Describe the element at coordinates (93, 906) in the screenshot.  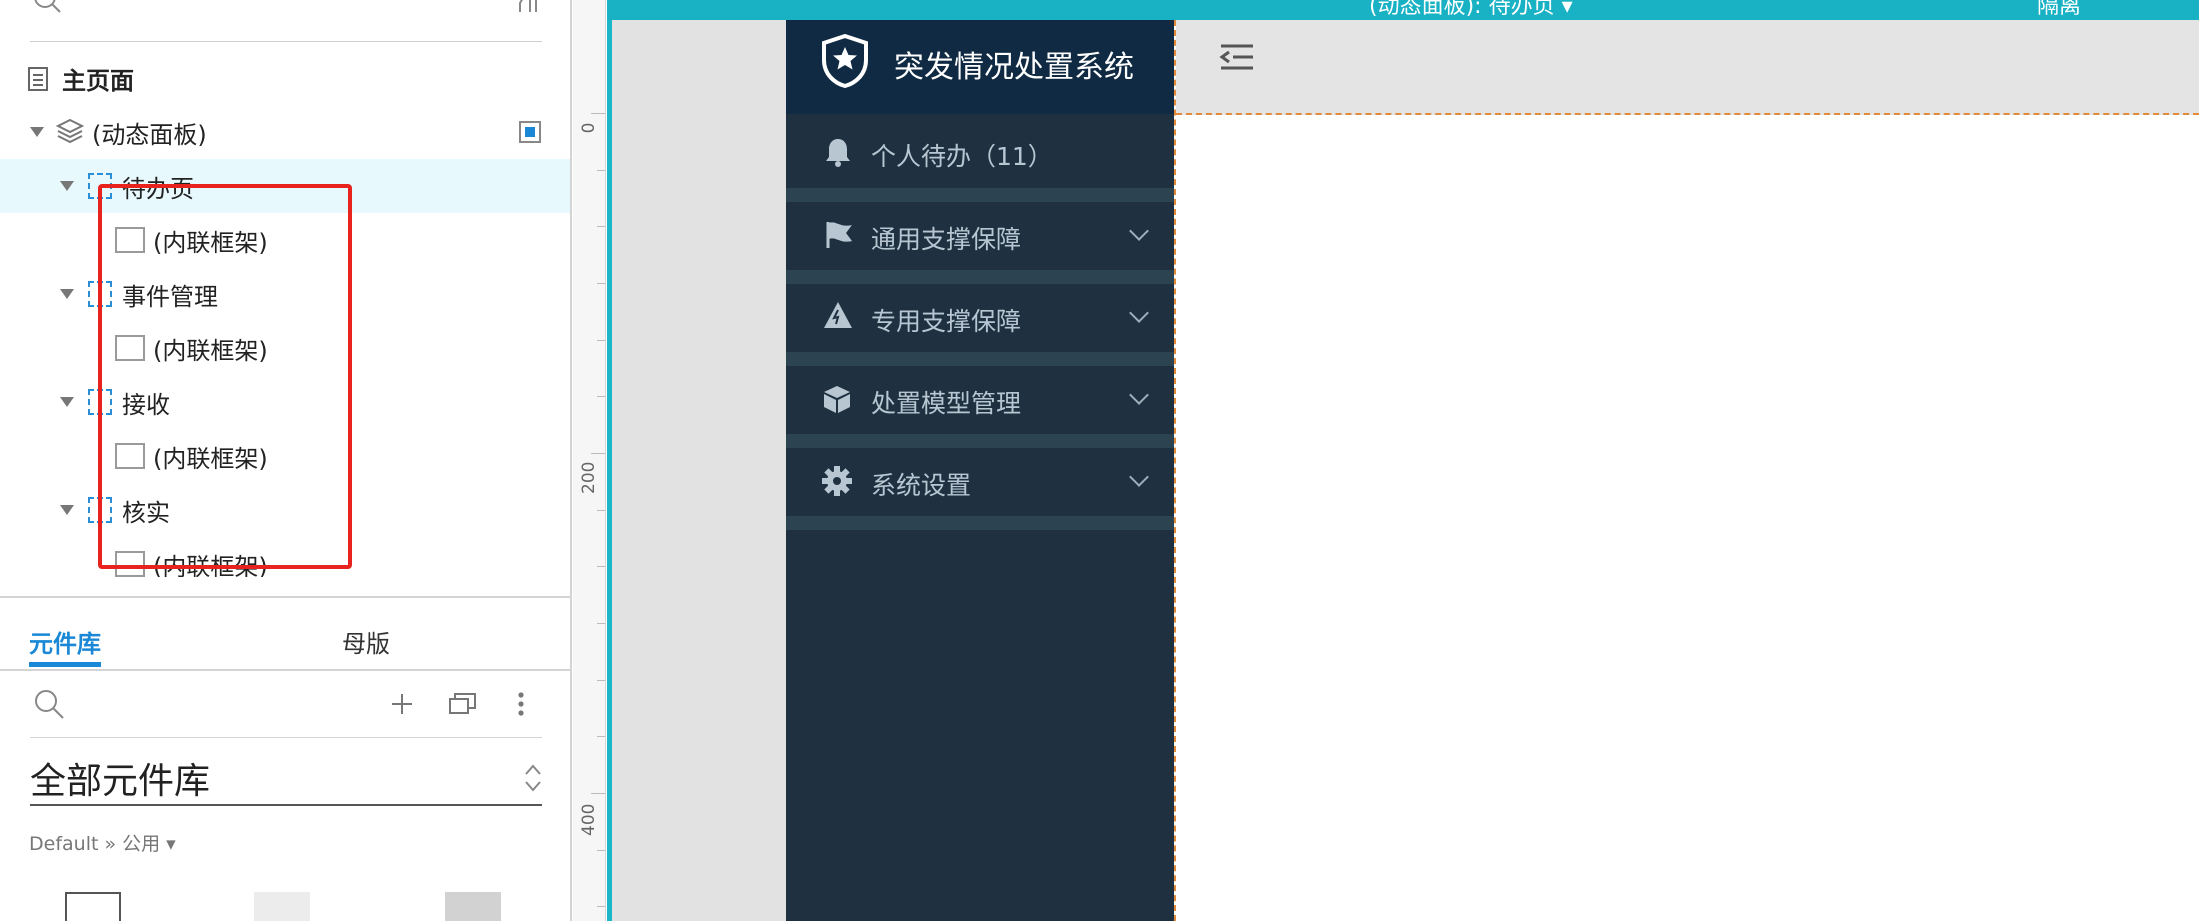
I see `widget-box` at that location.